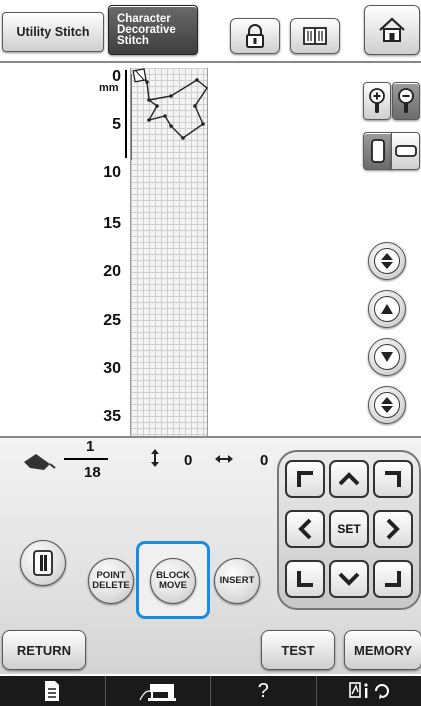  I want to click on set-label: SET, so click(349, 529).